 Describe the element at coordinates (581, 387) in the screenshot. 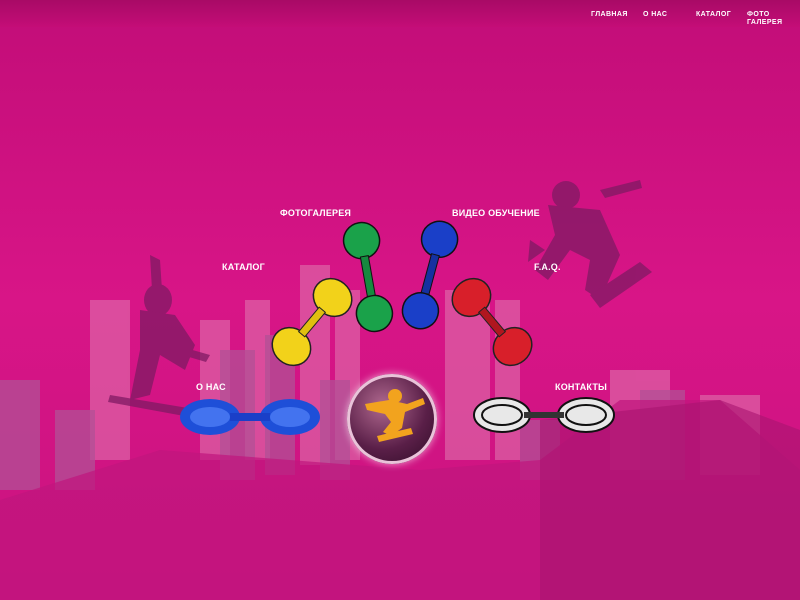

I see `menu-label-kontakty: КОНТАКТЫ` at that location.